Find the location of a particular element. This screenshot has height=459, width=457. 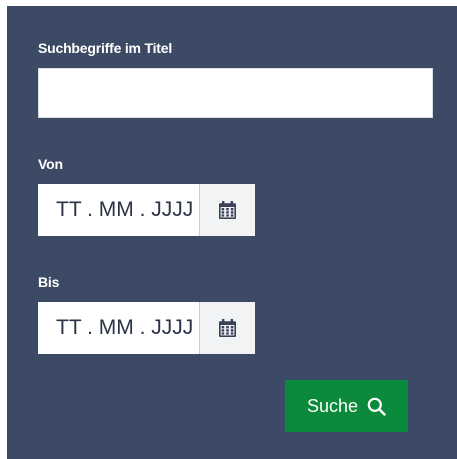

search-button: Suche is located at coordinates (346, 406).